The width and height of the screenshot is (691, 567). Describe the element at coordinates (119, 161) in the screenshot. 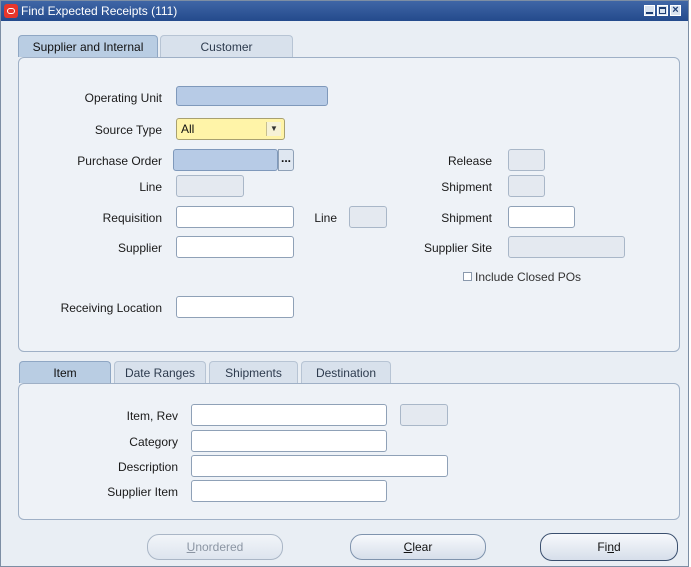

I see `purchase-order-label: Purchase Order` at that location.